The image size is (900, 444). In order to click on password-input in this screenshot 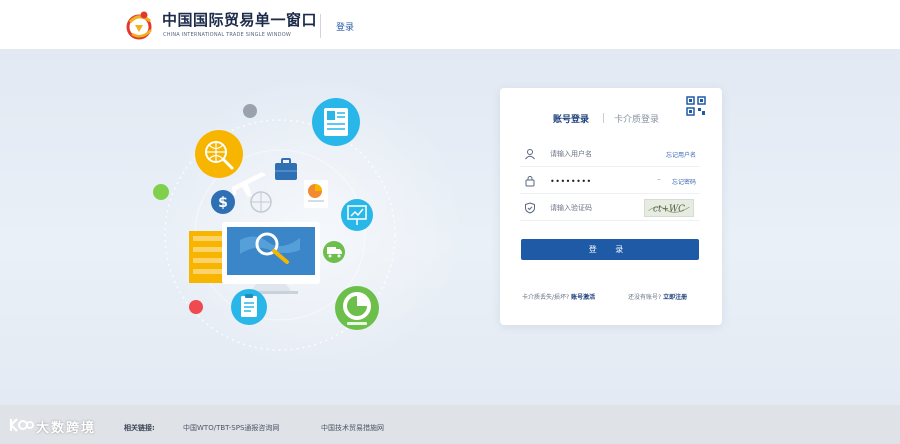, I will do `click(600, 181)`.